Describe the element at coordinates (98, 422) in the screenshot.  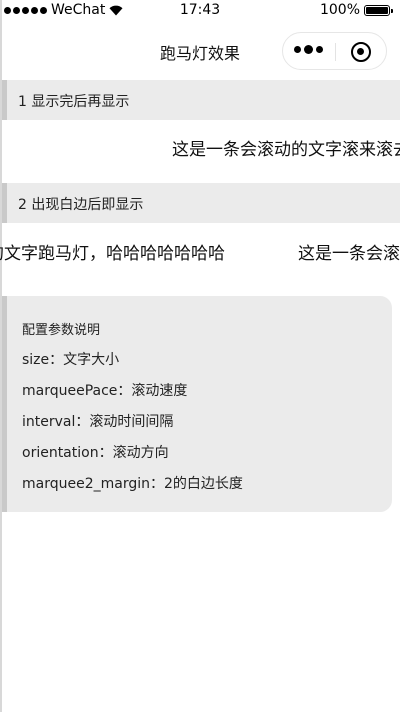
I see `config-item-interval: interval：滚动时间间隔` at that location.